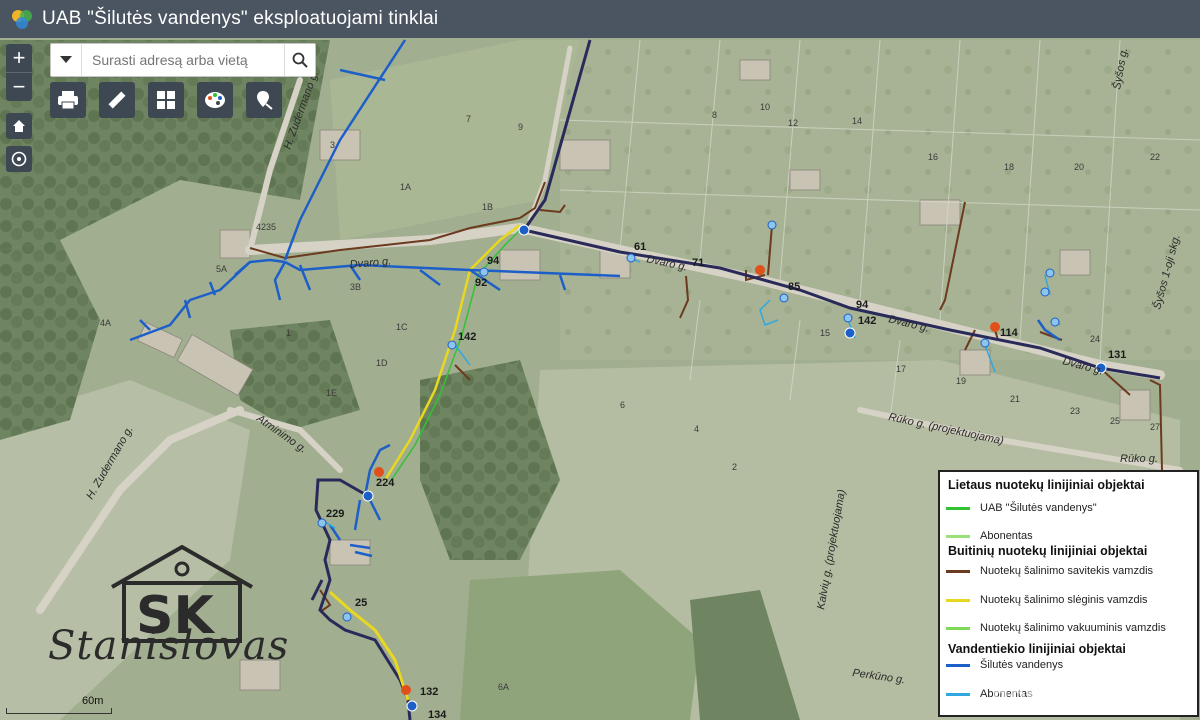 This screenshot has width=1200, height=720. I want to click on zoom-control: + −, so click(19, 72).